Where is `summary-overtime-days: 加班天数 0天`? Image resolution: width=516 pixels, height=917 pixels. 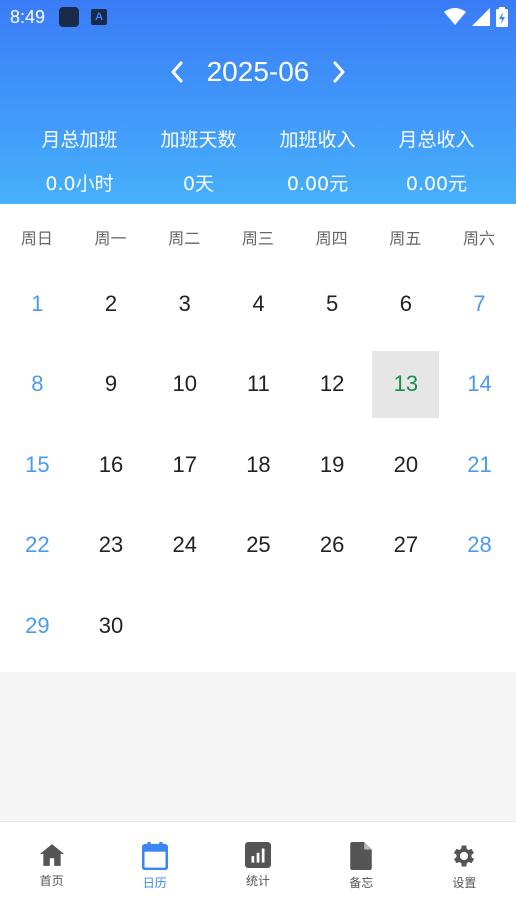 summary-overtime-days: 加班天数 0天 is located at coordinates (198, 162).